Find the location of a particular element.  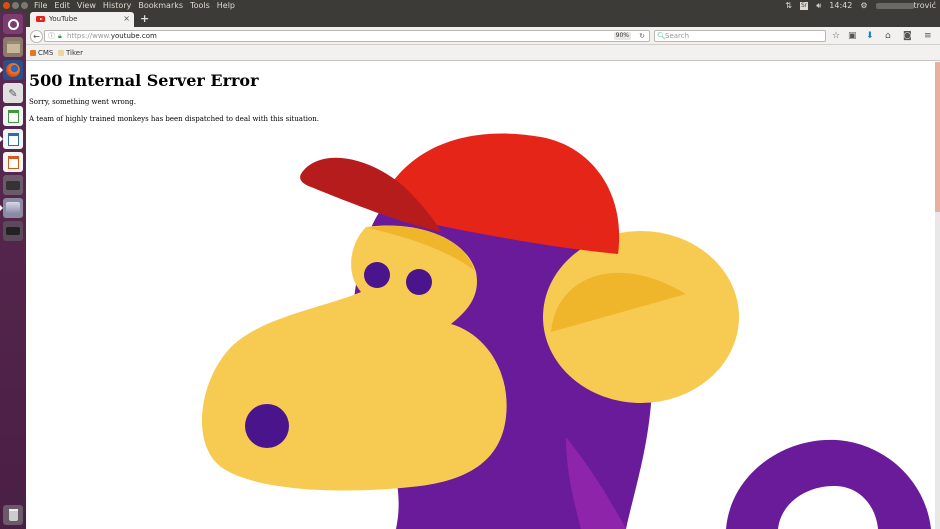

pocket-icon: ◙ is located at coordinates (907, 36).